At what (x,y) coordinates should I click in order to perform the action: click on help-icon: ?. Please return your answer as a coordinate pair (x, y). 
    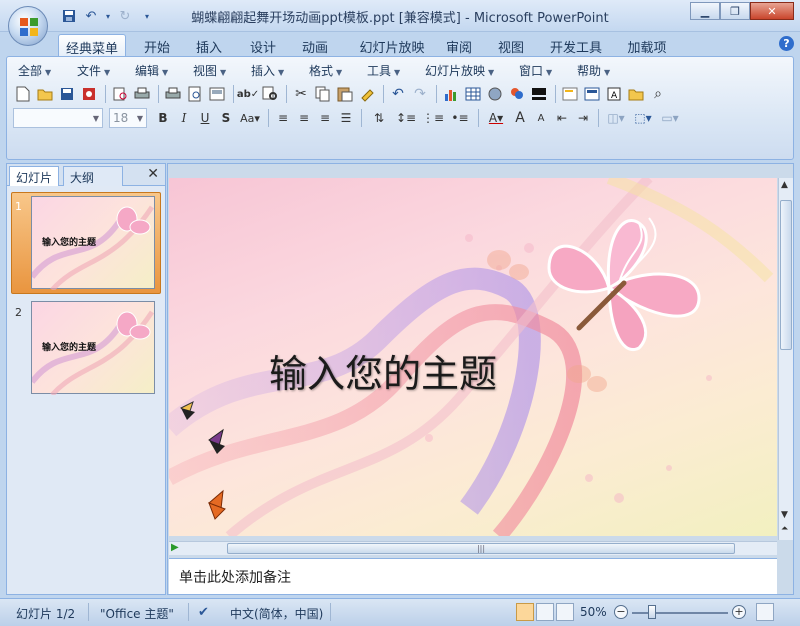
    Looking at the image, I should click on (786, 43).